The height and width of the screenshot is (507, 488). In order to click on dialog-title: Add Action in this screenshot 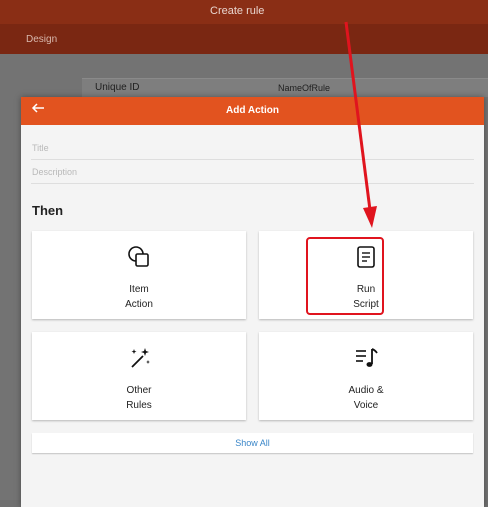, I will do `click(252, 110)`.